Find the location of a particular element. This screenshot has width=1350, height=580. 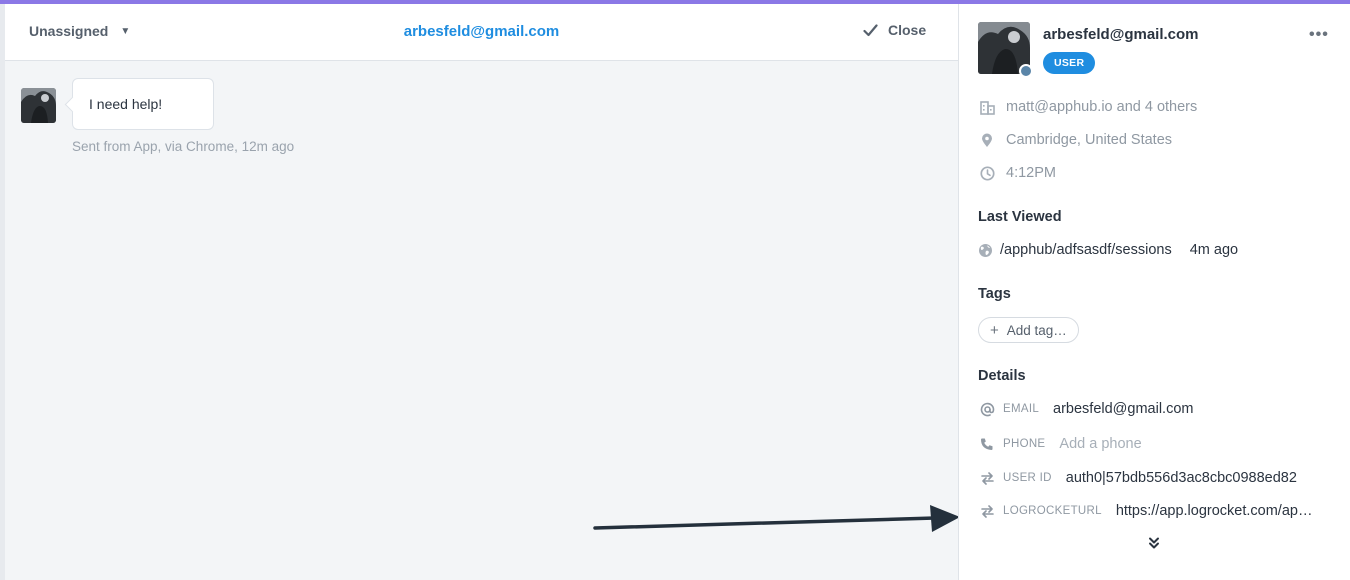

more-options-icon: ••• is located at coordinates (1319, 35).